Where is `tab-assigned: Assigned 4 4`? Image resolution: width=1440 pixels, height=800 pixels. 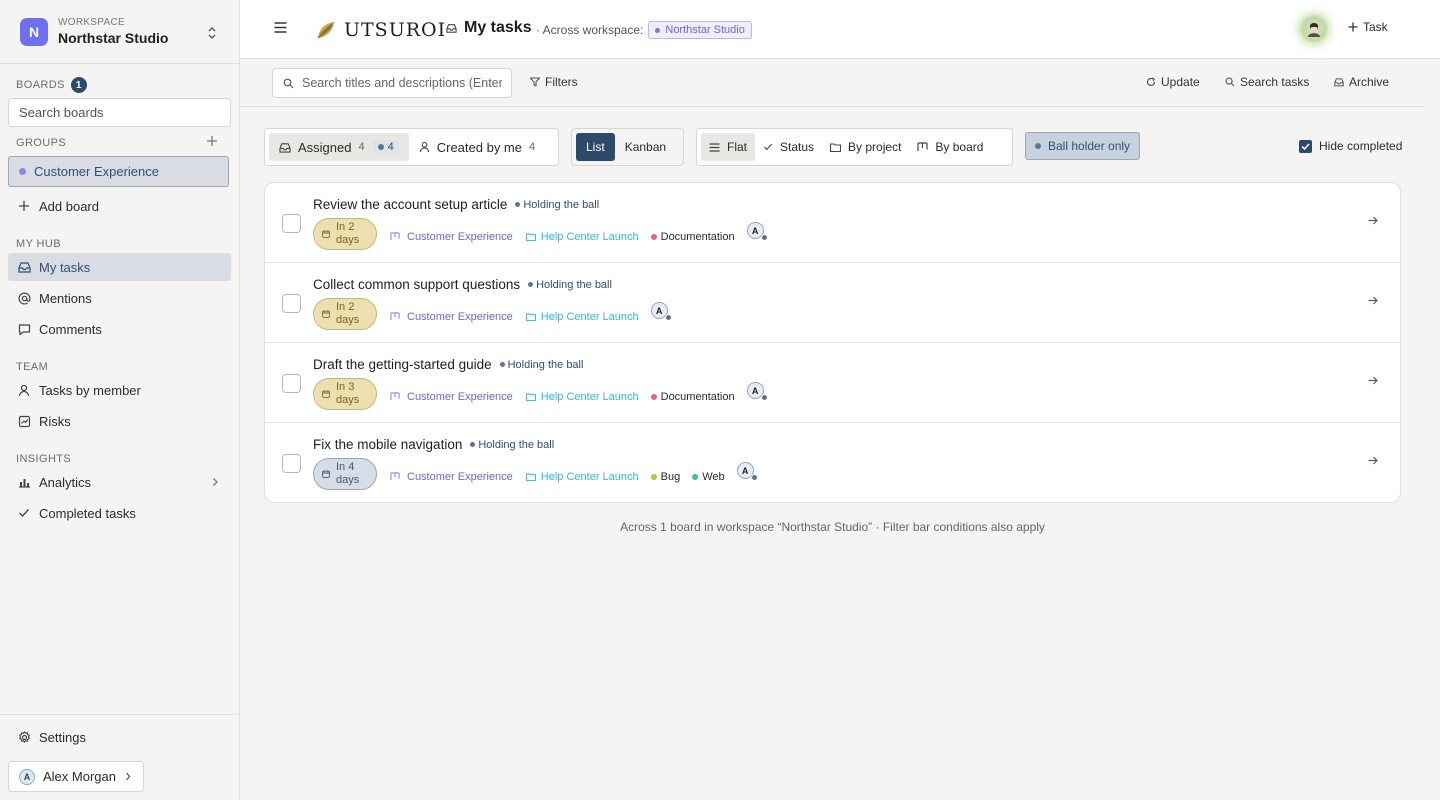
tab-assigned: Assigned 4 4 is located at coordinates (339, 147).